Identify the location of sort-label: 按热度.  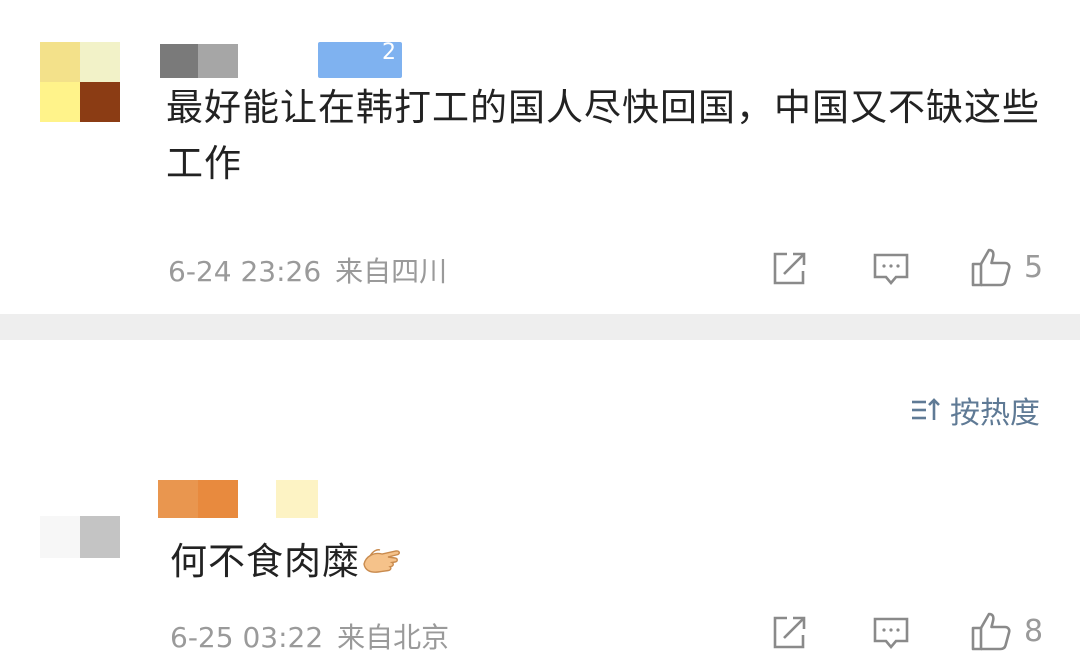
(995, 413).